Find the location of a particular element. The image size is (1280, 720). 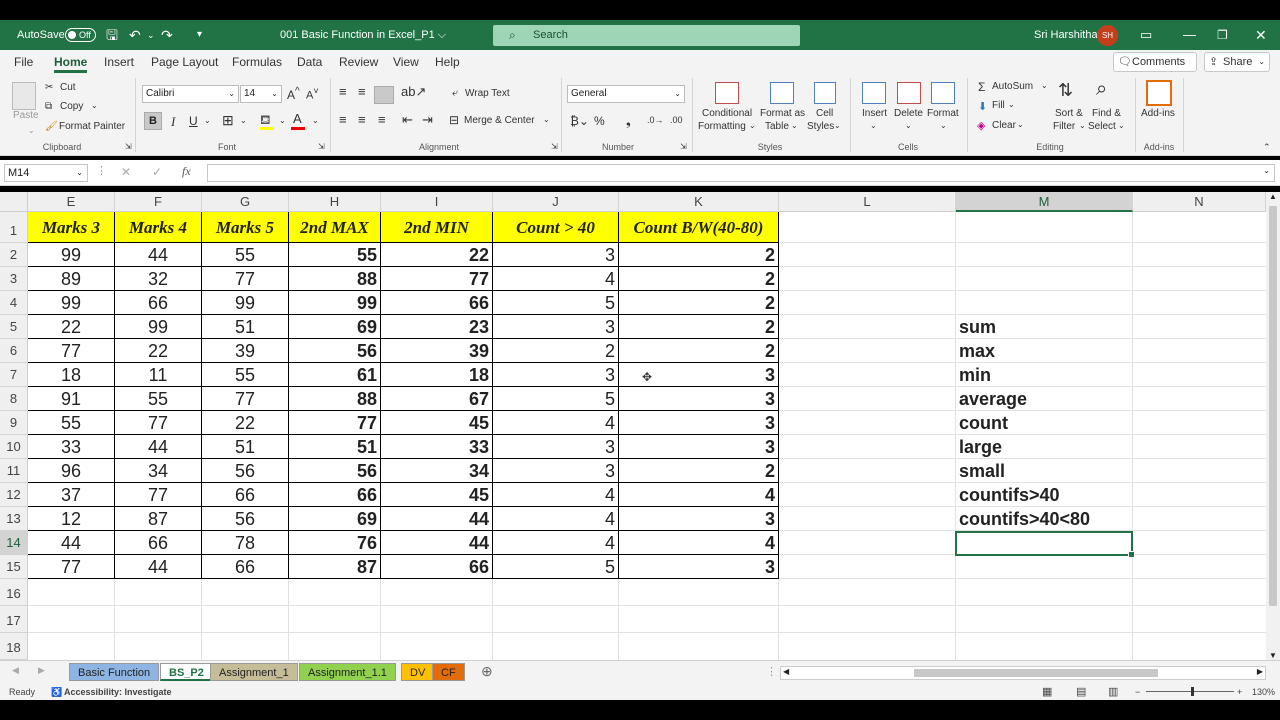

header-marks-4: Marks 4 is located at coordinates (158, 227).